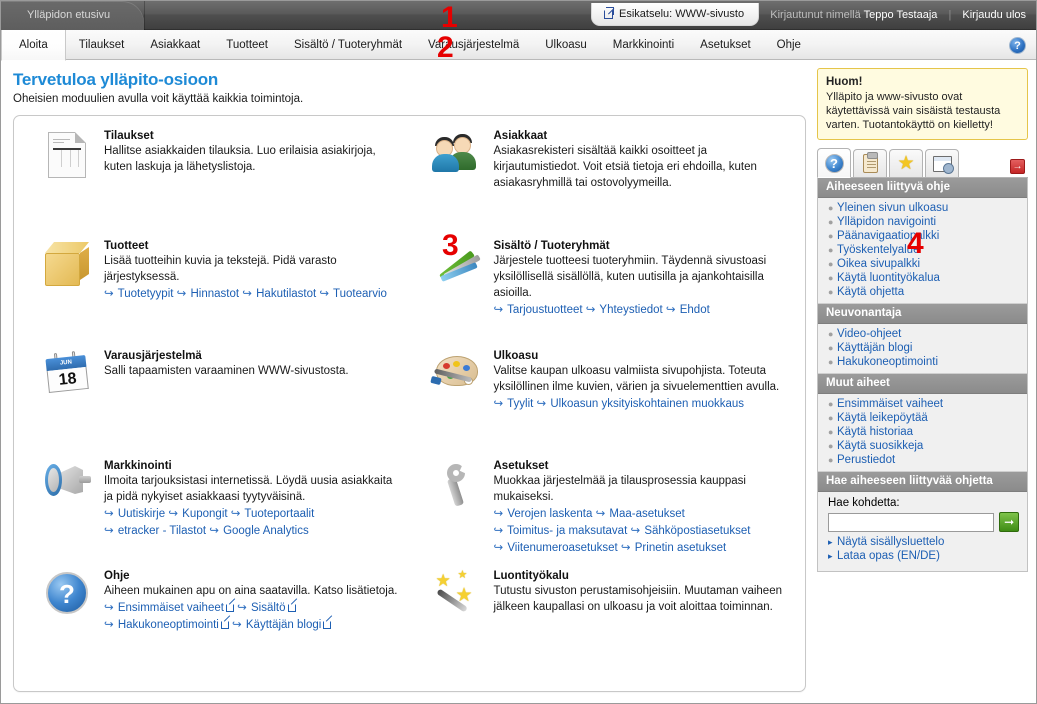  Describe the element at coordinates (890, 404) in the screenshot. I see `sidebar-list-item-label: Ensimmäiset vaiheet` at that location.